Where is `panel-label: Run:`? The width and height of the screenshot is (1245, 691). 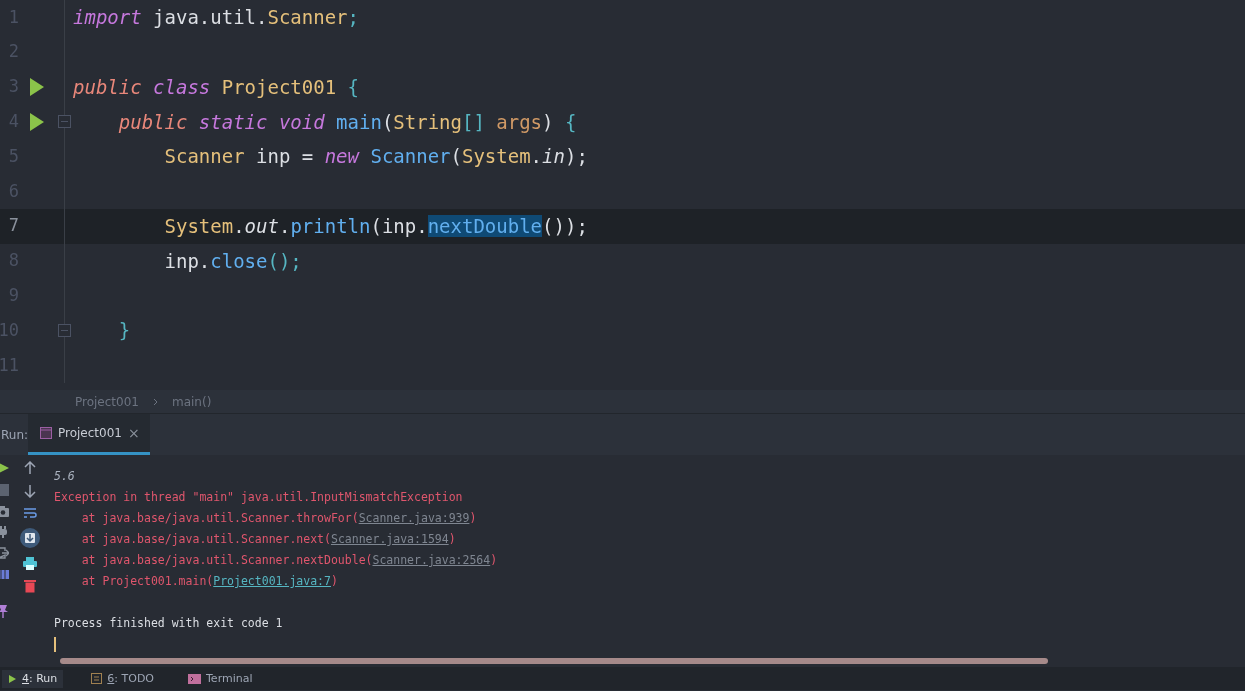
panel-label: Run: is located at coordinates (14, 435).